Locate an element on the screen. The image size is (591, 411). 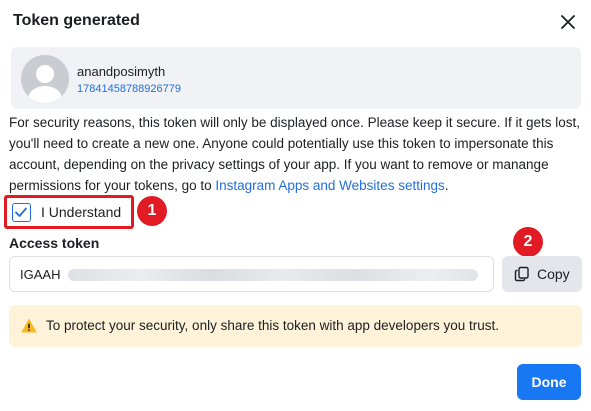
avatar is located at coordinates (45, 79).